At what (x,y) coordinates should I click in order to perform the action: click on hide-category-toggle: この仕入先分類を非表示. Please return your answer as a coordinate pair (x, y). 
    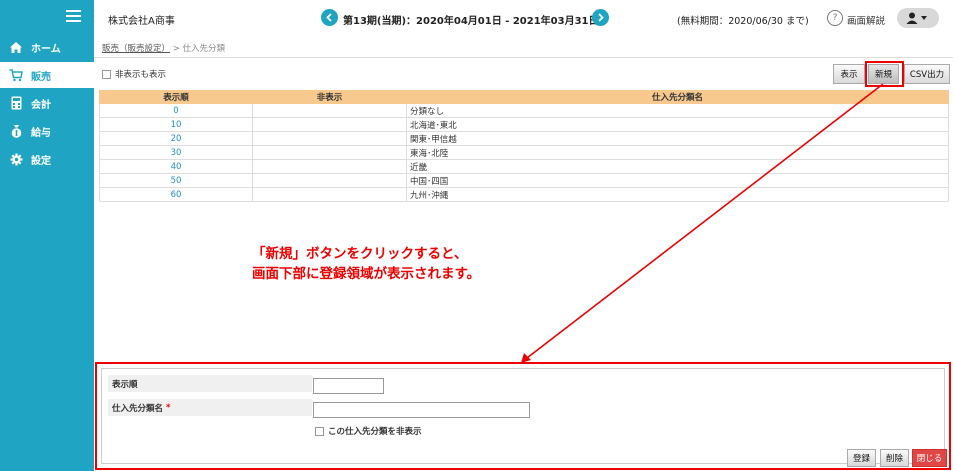
    Looking at the image, I should click on (368, 431).